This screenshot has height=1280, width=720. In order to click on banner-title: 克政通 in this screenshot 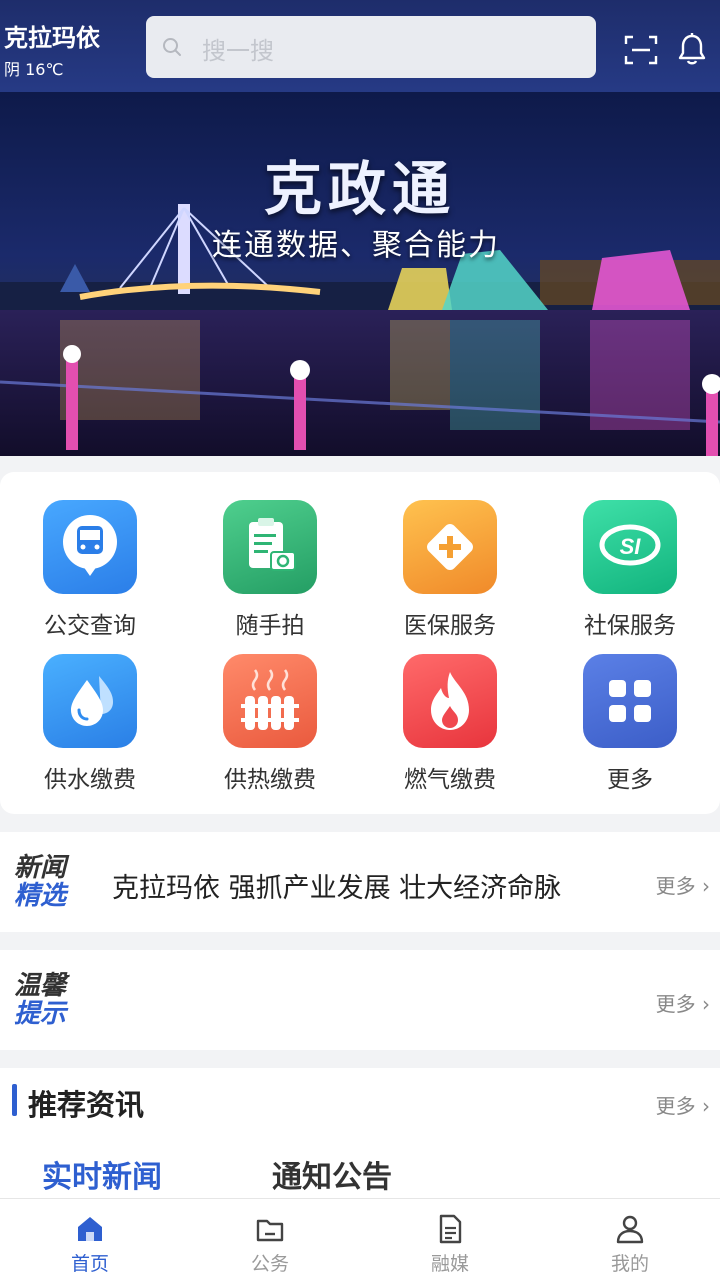, I will do `click(359, 189)`.